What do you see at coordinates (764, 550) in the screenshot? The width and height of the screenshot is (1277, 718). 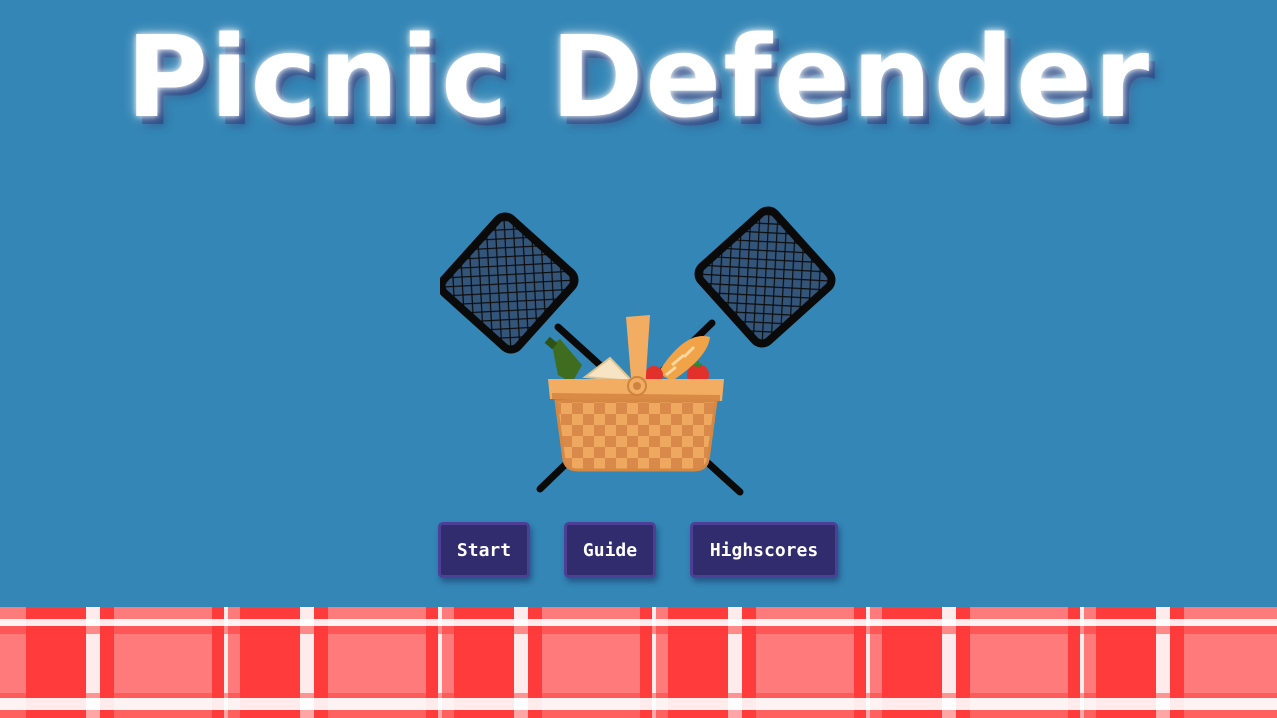 I see `highscores-button: Highscores` at bounding box center [764, 550].